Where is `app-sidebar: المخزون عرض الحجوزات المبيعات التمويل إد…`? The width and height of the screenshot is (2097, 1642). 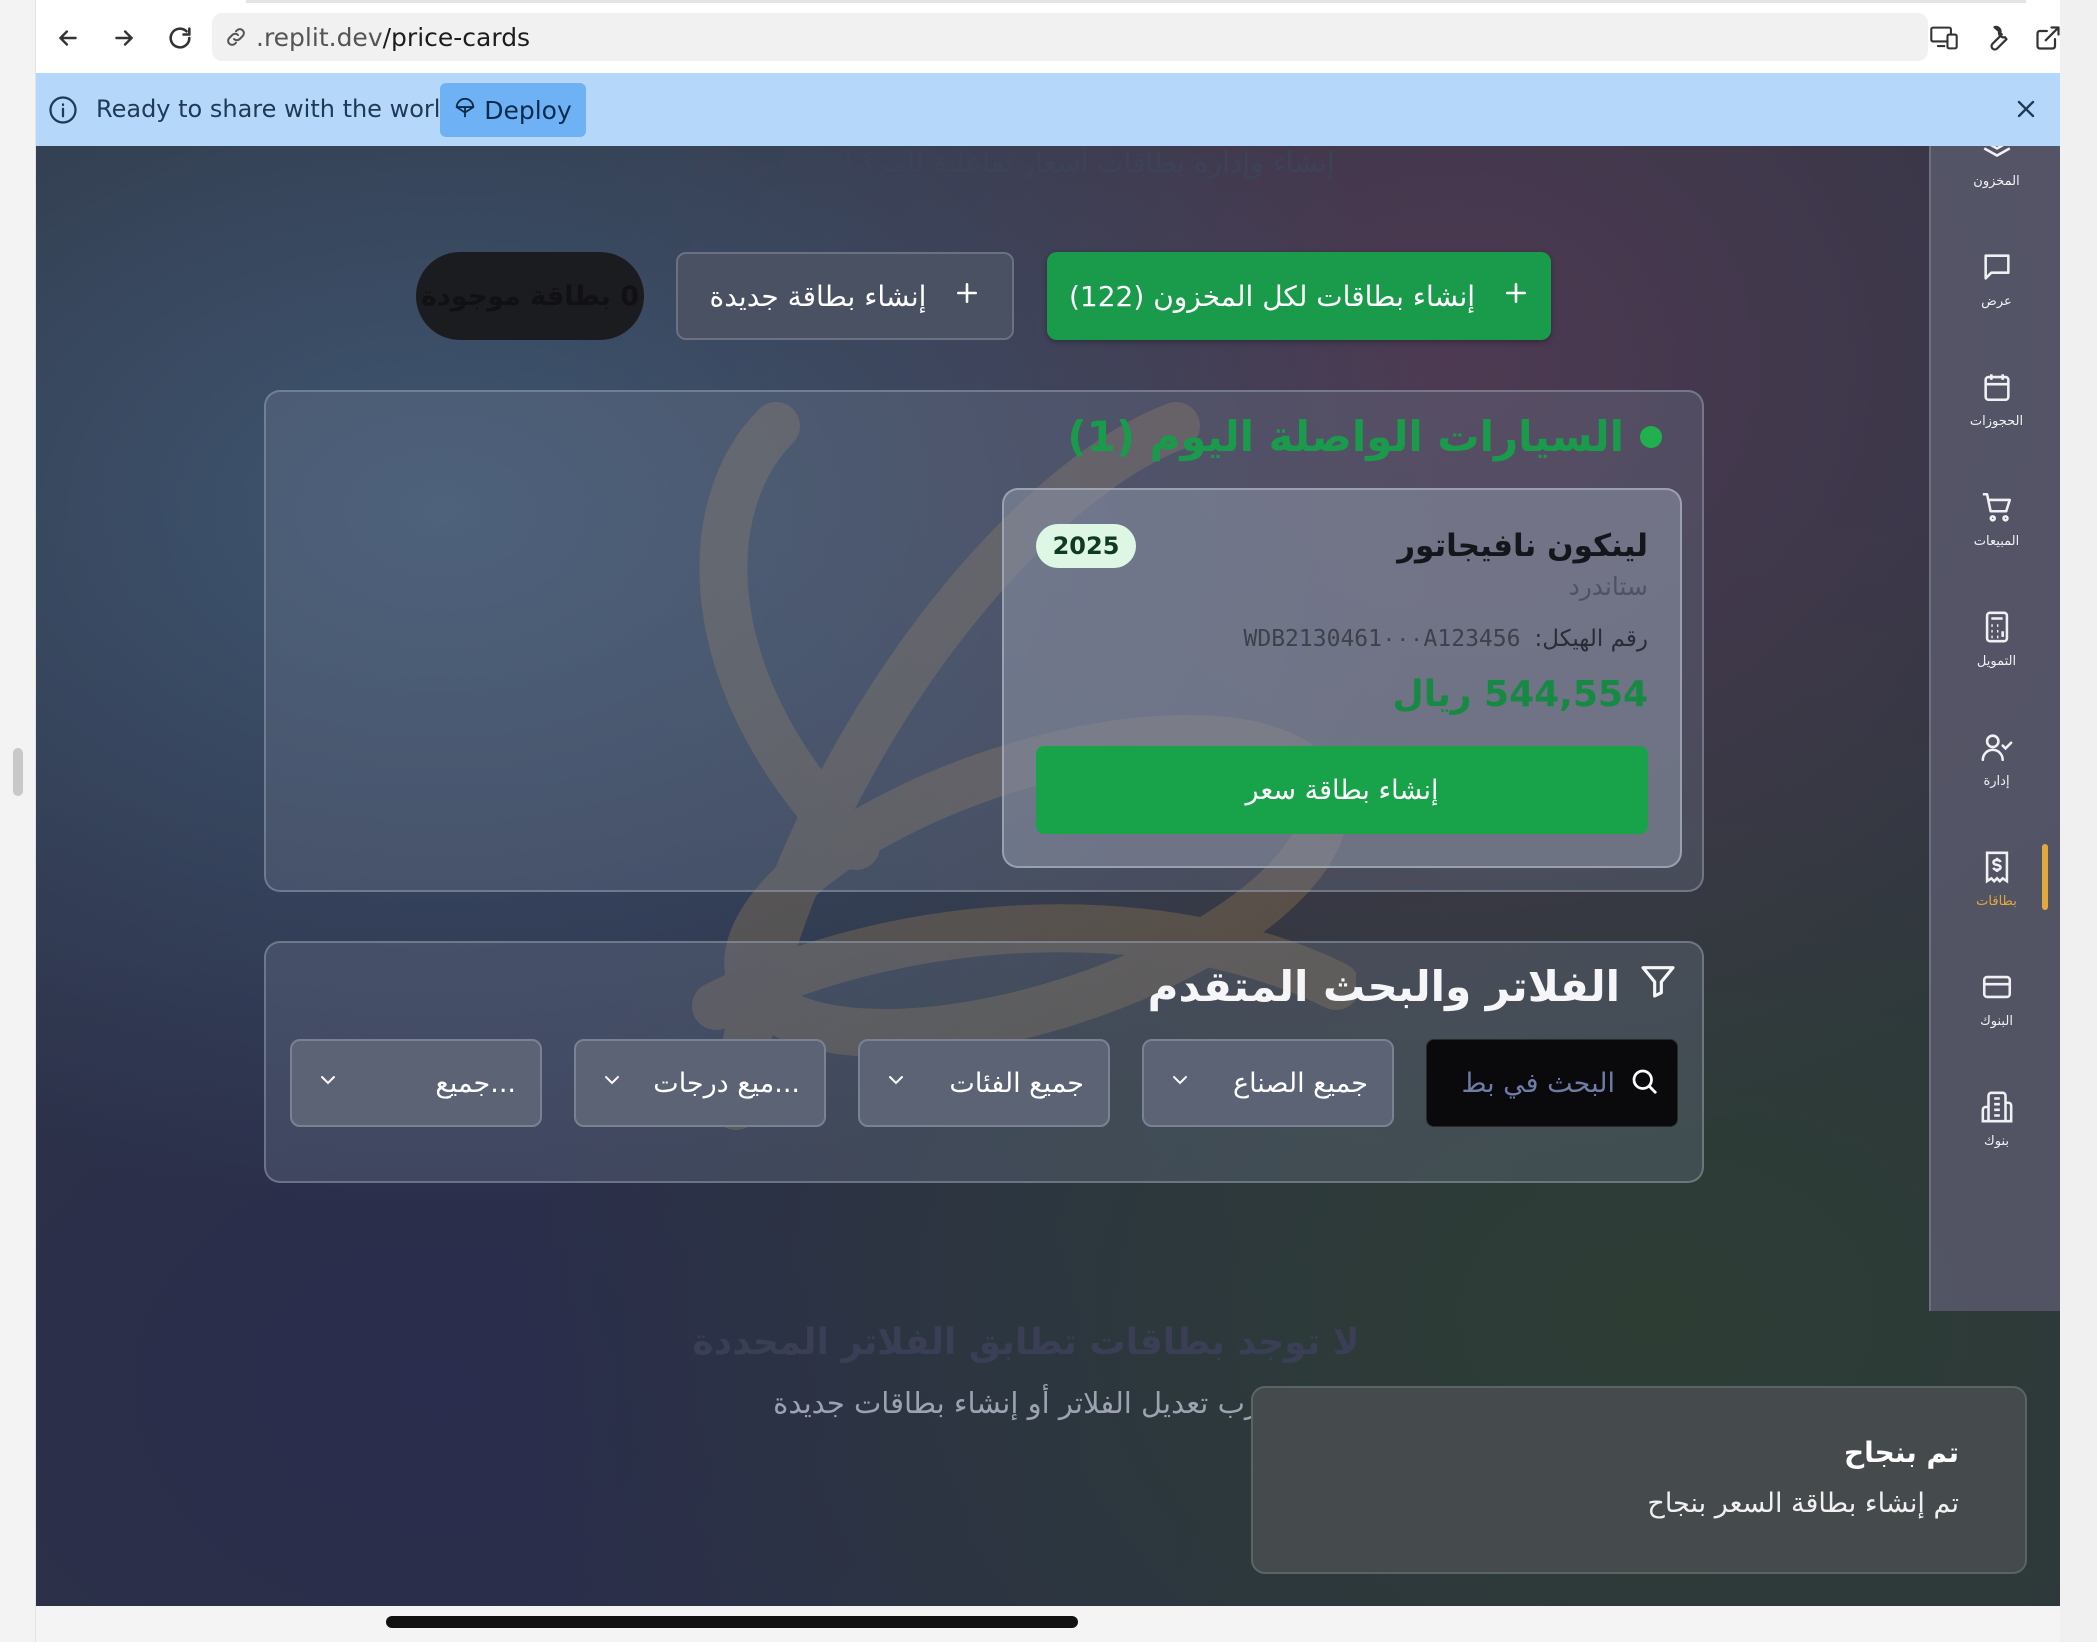 app-sidebar: المخزون عرض الحجوزات المبيعات التمويل إد… is located at coordinates (1994, 728).